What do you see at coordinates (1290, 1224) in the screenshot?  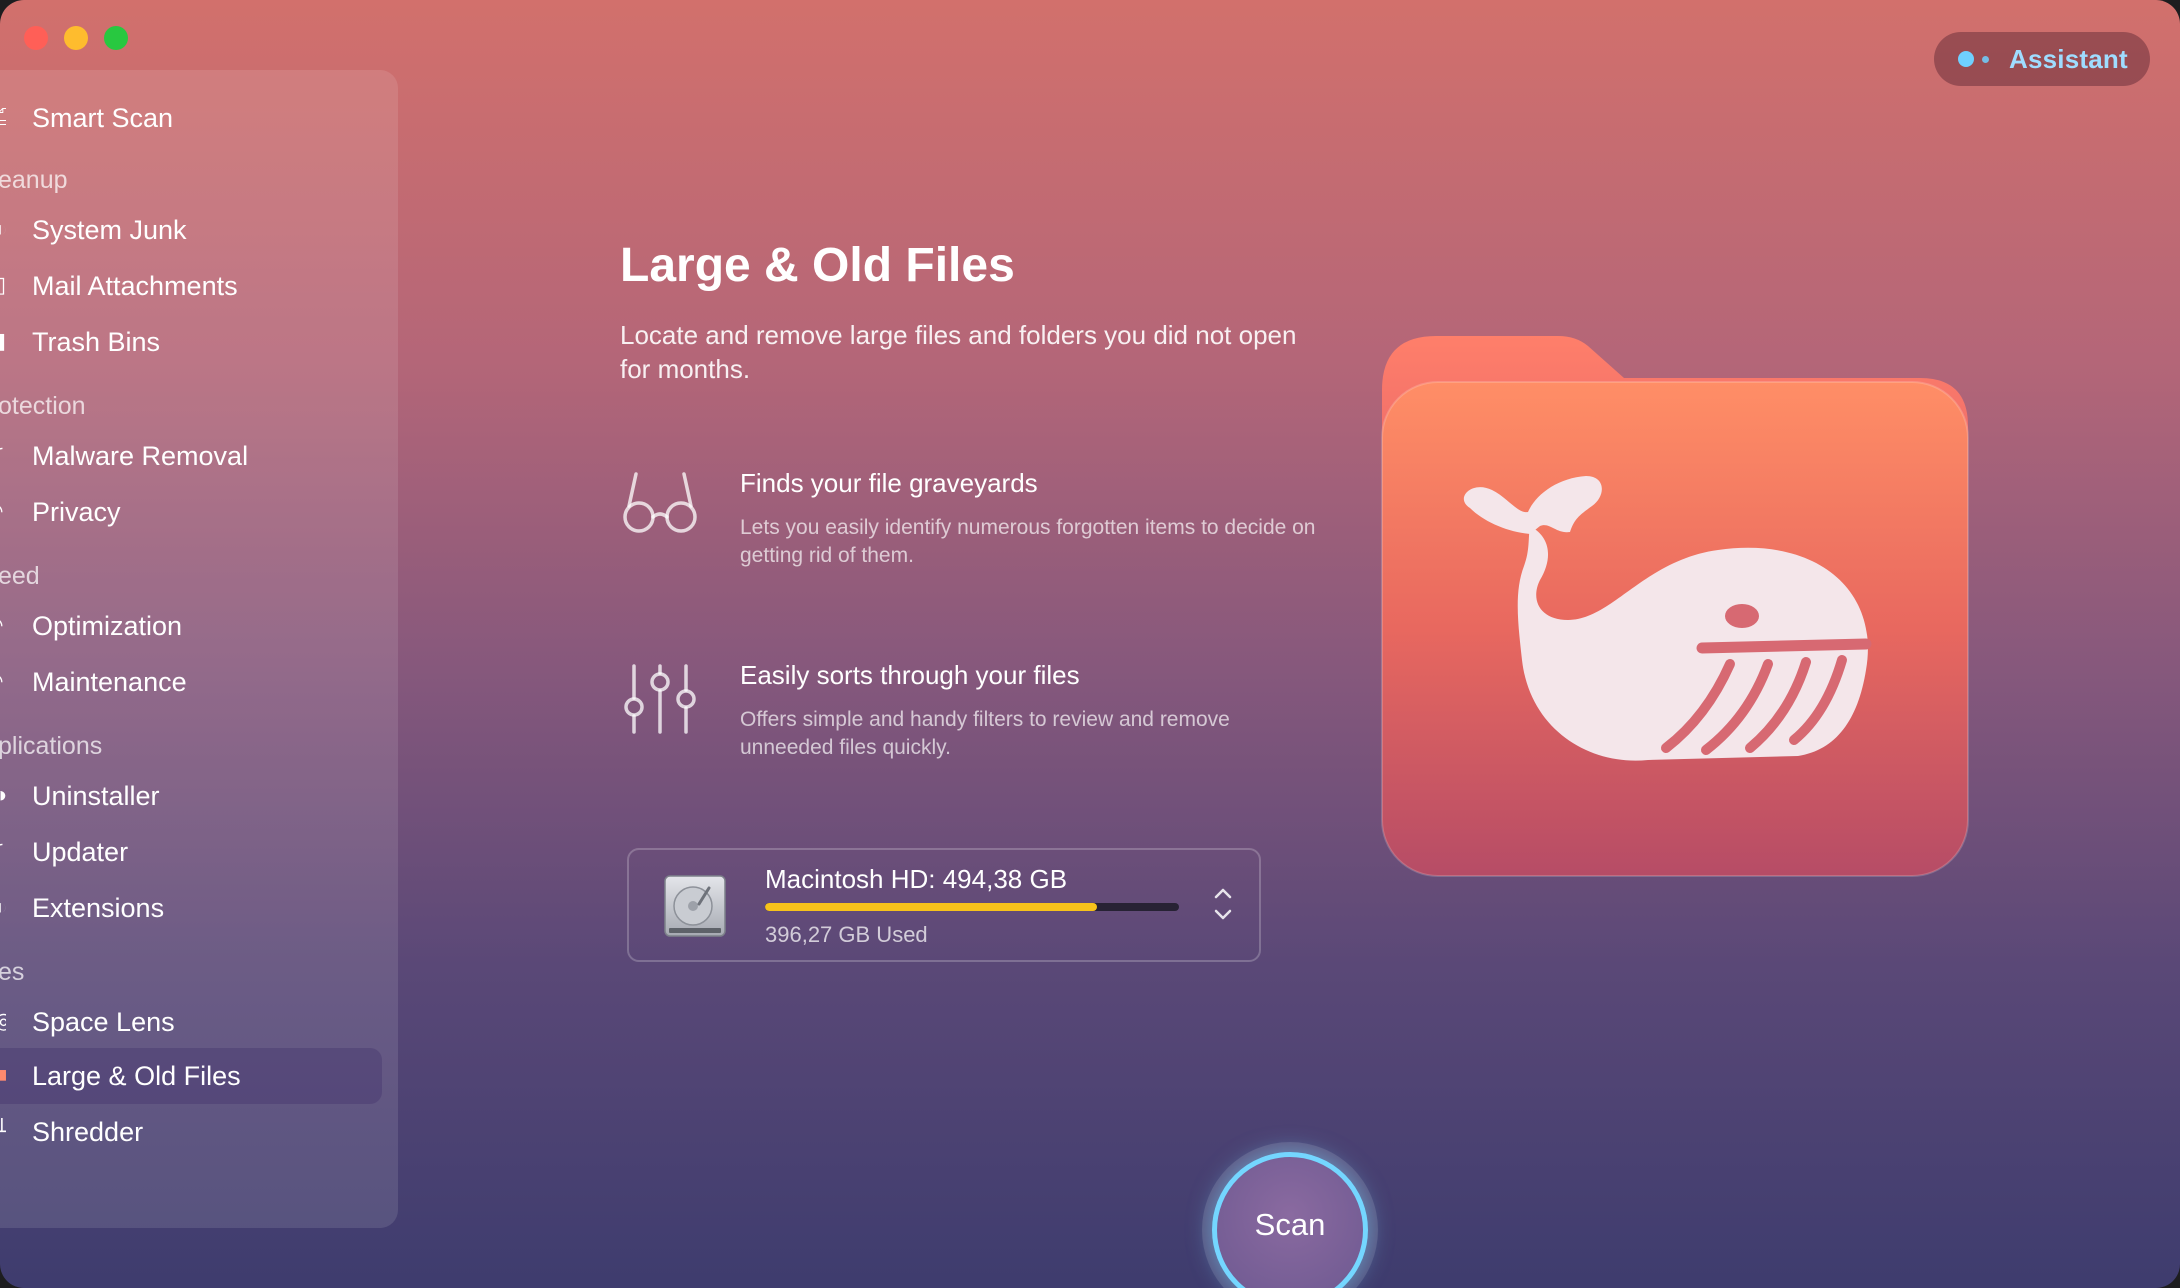 I see `scan-button-label: Scan` at bounding box center [1290, 1224].